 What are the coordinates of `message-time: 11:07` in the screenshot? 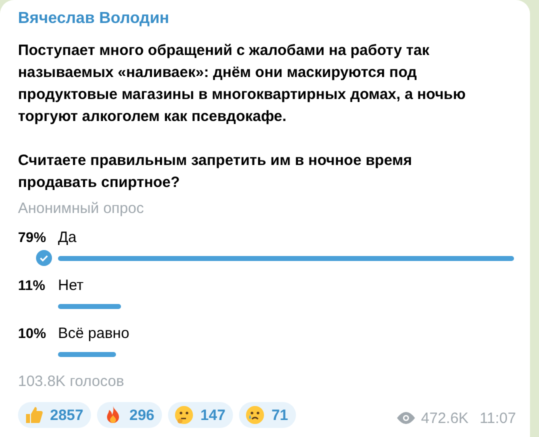 It's located at (498, 418).